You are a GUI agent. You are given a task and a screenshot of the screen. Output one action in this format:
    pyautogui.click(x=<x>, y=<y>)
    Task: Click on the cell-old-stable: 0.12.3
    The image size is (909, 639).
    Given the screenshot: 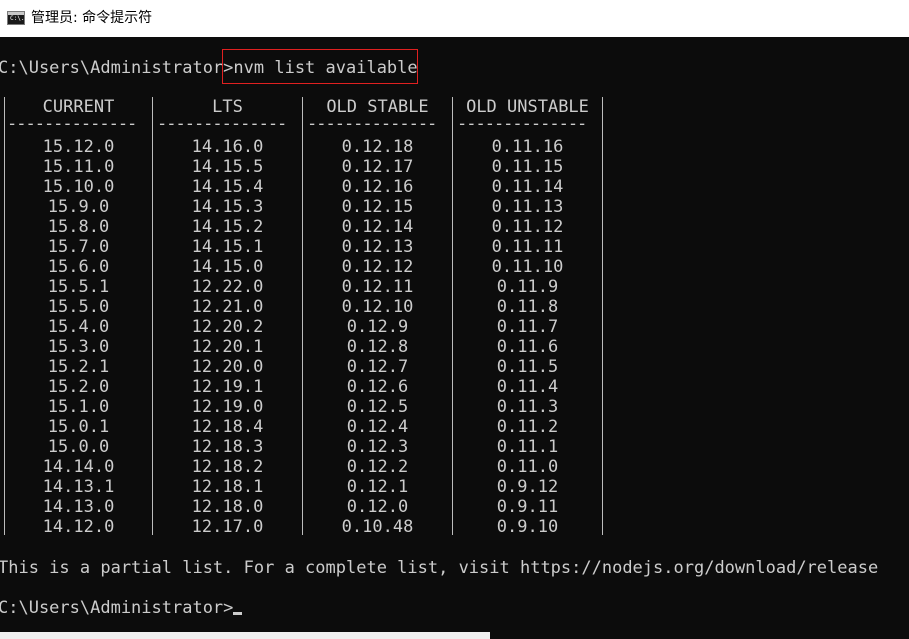 What is the action you would take?
    pyautogui.click(x=377, y=447)
    